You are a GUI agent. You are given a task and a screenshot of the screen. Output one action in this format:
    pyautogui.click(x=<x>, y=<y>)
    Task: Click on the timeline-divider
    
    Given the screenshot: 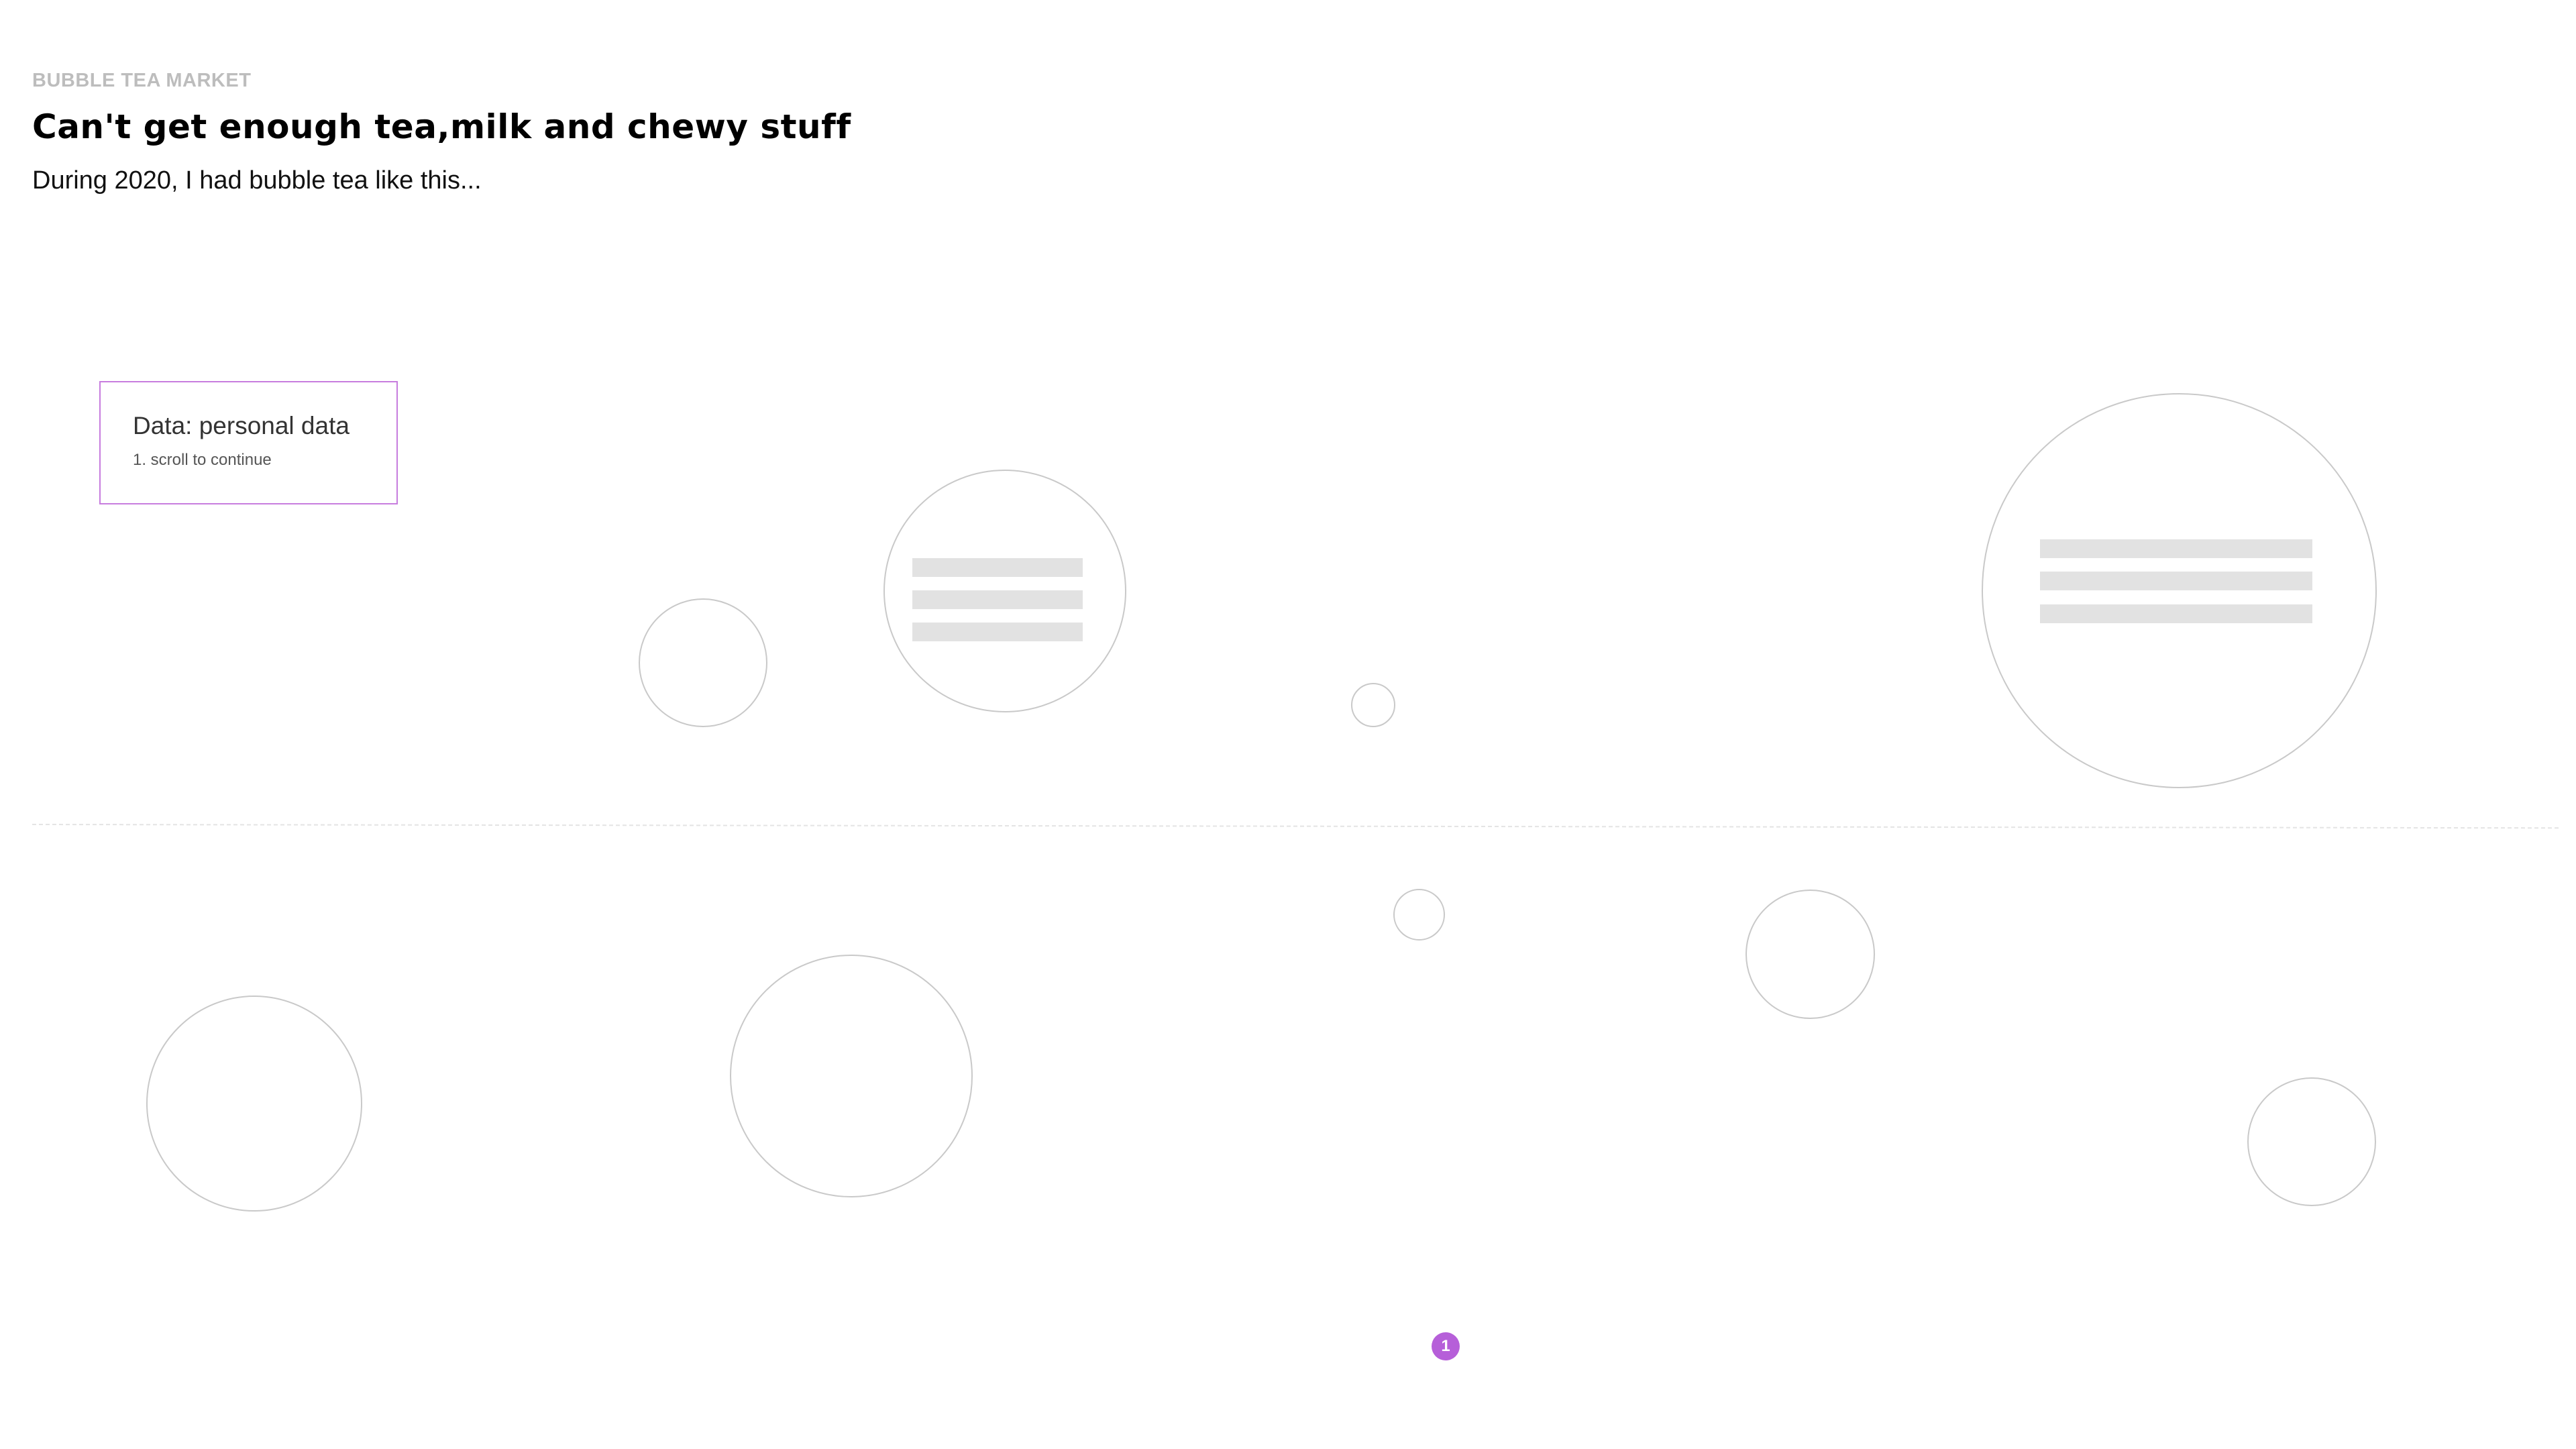 What is the action you would take?
    pyautogui.click(x=1295, y=826)
    